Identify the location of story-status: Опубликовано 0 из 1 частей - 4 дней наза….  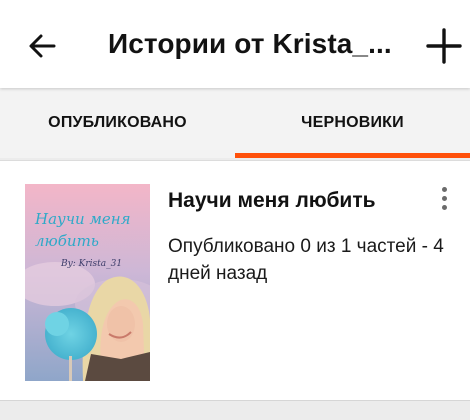
(306, 260).